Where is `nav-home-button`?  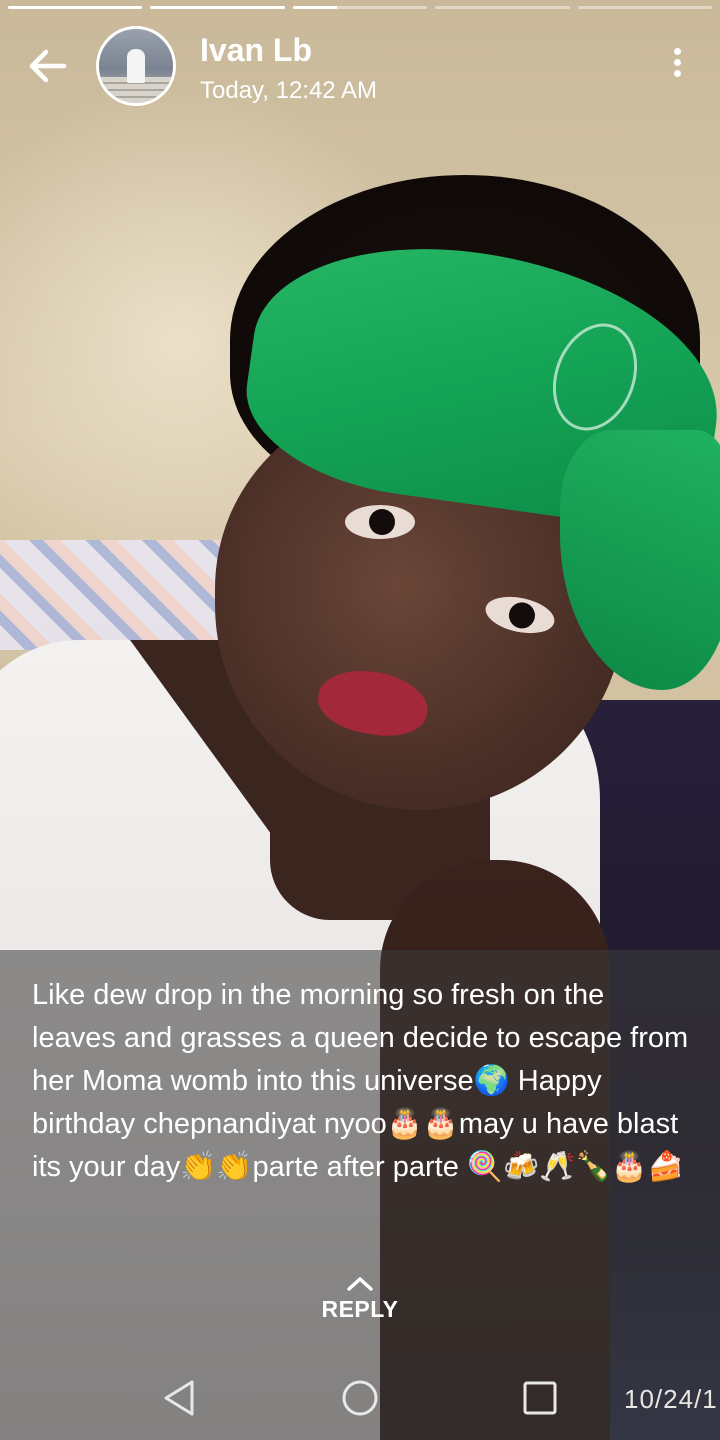
nav-home-button is located at coordinates (360, 1398).